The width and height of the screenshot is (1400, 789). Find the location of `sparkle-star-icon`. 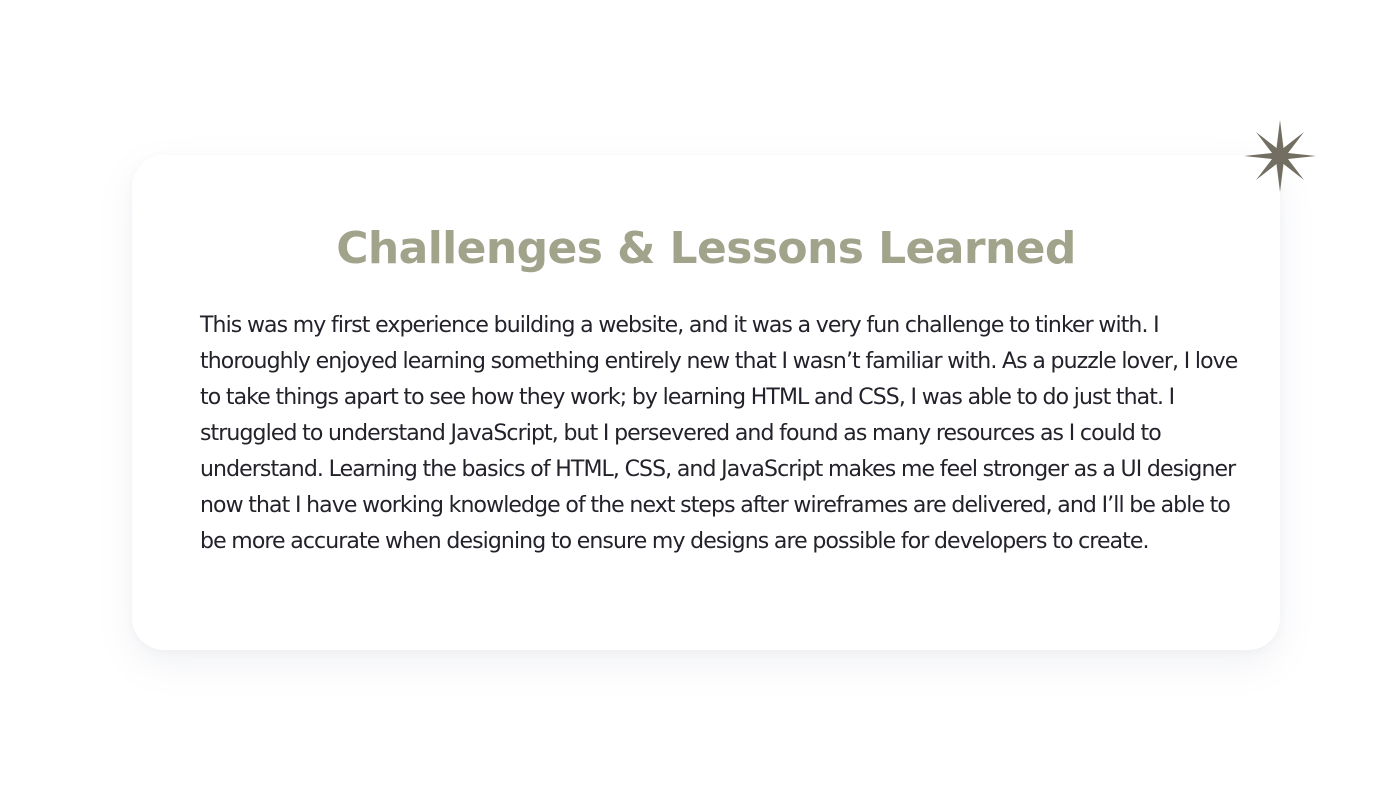

sparkle-star-icon is located at coordinates (1280, 156).